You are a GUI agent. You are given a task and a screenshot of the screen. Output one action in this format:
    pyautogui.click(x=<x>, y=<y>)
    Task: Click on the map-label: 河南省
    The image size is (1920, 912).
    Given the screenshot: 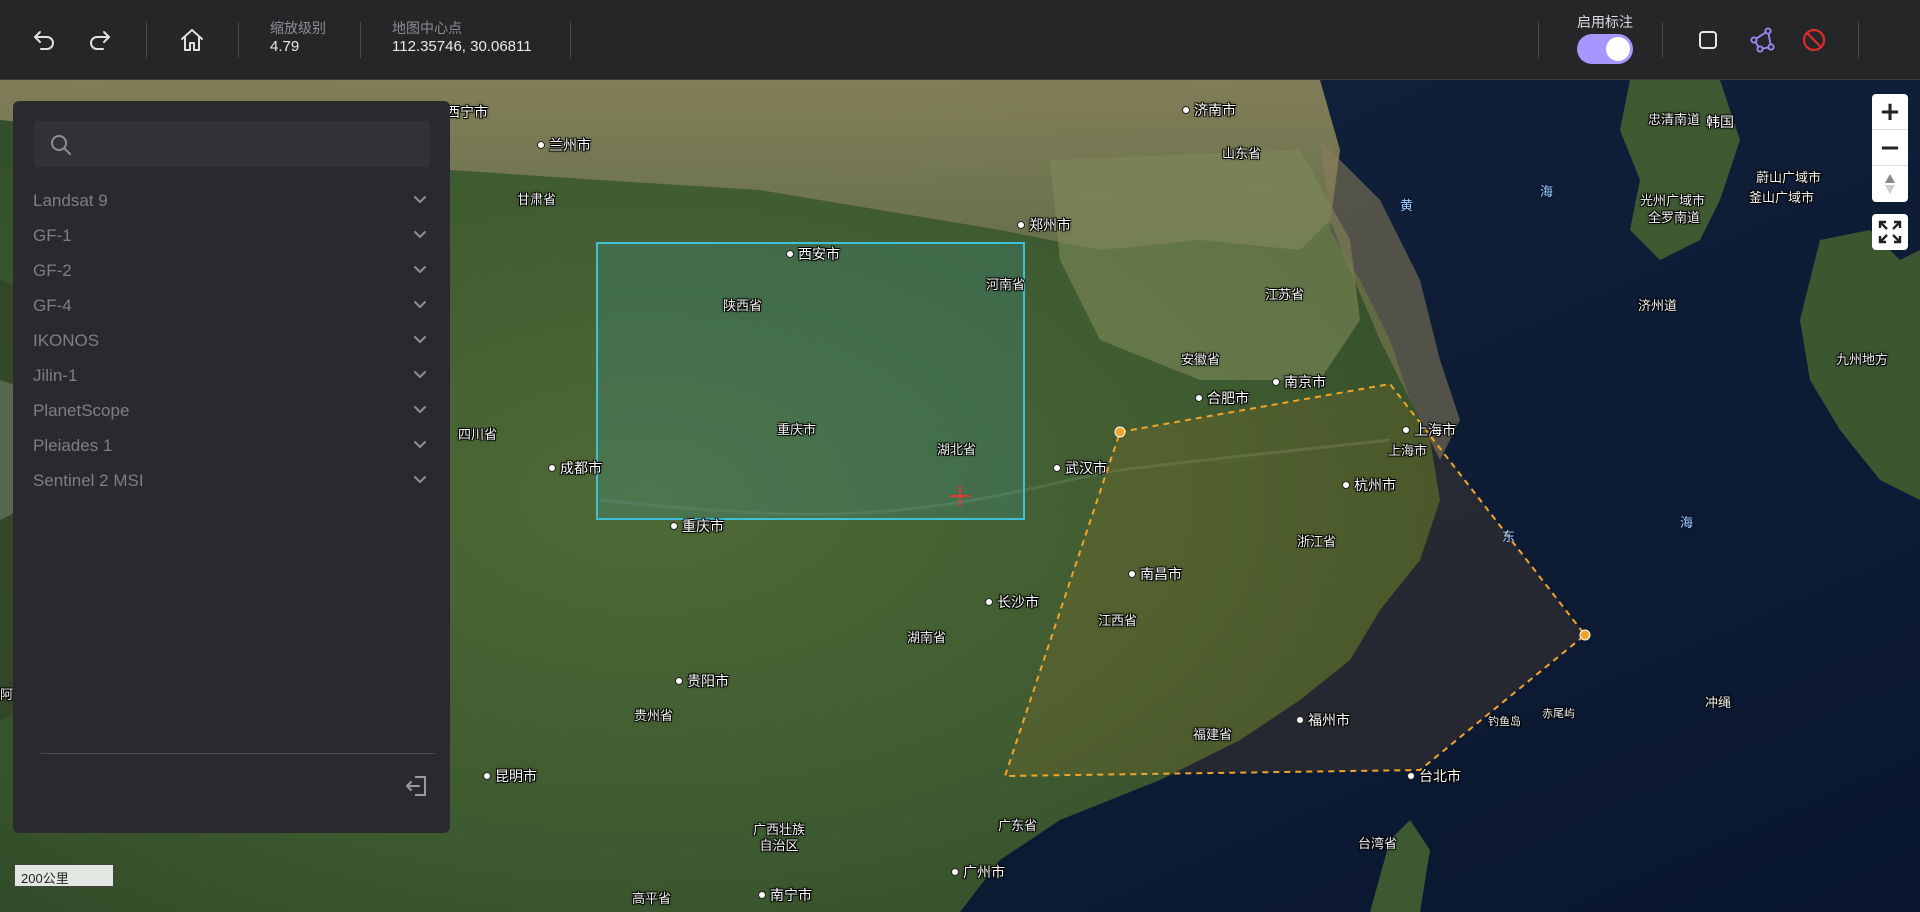 What is the action you would take?
    pyautogui.click(x=1006, y=284)
    